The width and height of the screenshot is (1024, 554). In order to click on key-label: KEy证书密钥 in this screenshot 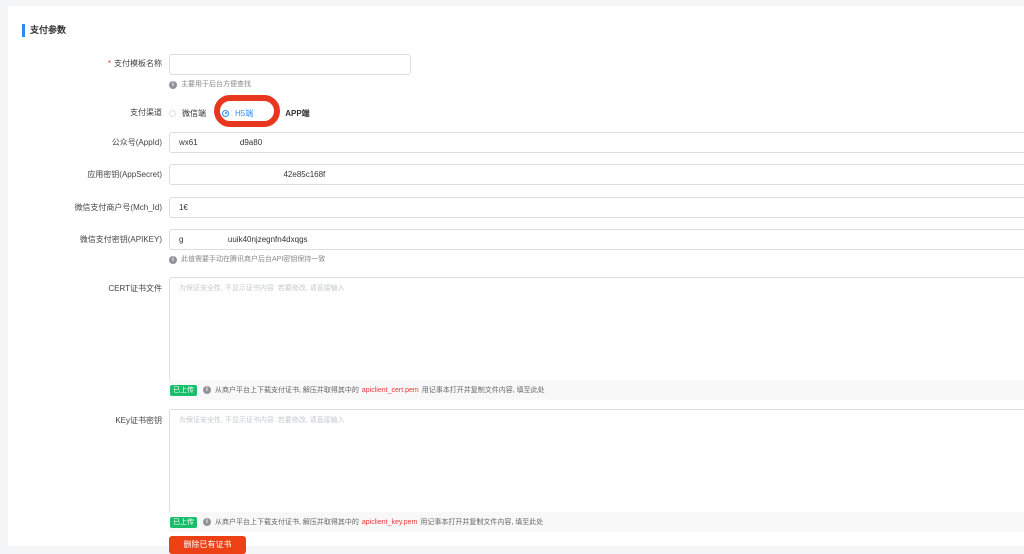, I will do `click(138, 420)`.